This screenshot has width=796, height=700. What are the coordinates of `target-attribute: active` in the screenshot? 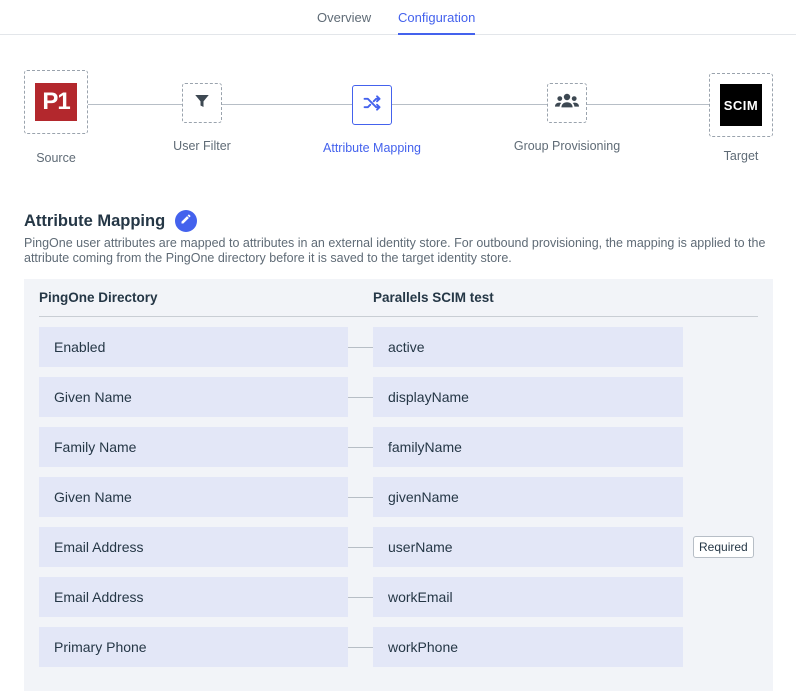 It's located at (528, 347).